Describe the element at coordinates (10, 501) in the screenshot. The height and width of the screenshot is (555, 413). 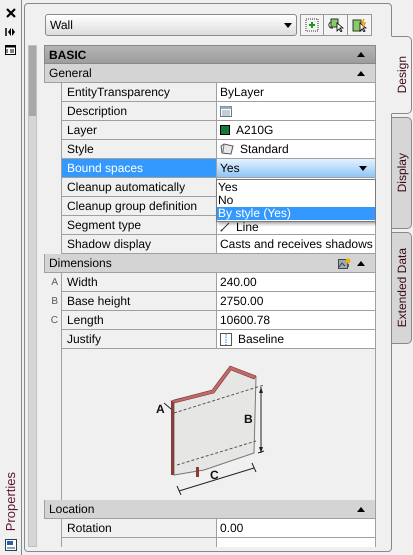
I see `palette-title: Properties` at that location.